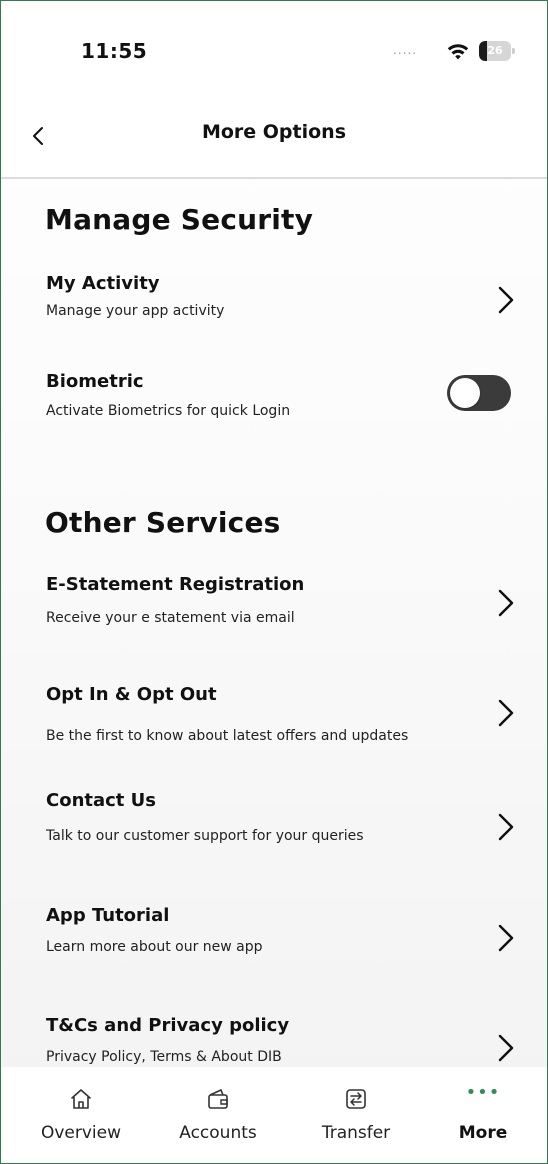 This screenshot has width=548, height=1164. I want to click on row-title: Contact Us, so click(101, 800).